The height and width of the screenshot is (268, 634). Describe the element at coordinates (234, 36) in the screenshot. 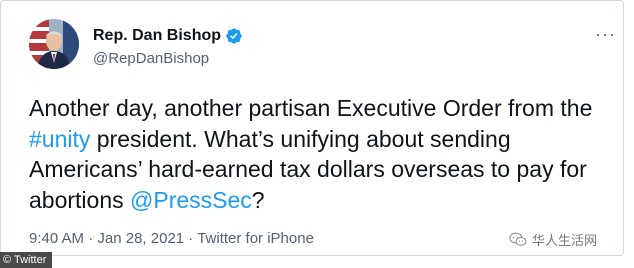

I see `verified-check-icon` at that location.